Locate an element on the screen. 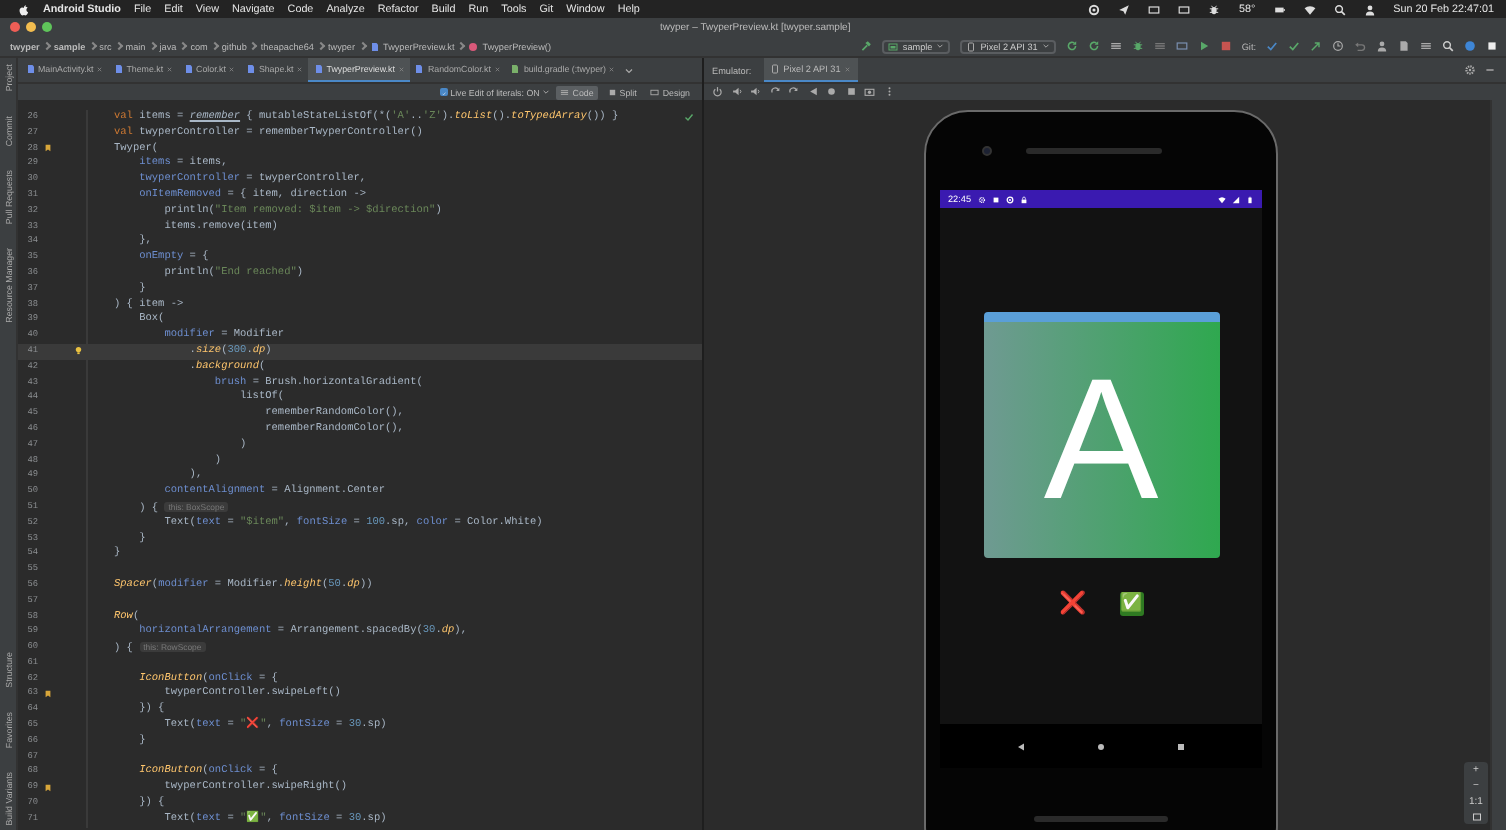 This screenshot has height=830, width=1506. undo-icon is located at coordinates (1360, 46).